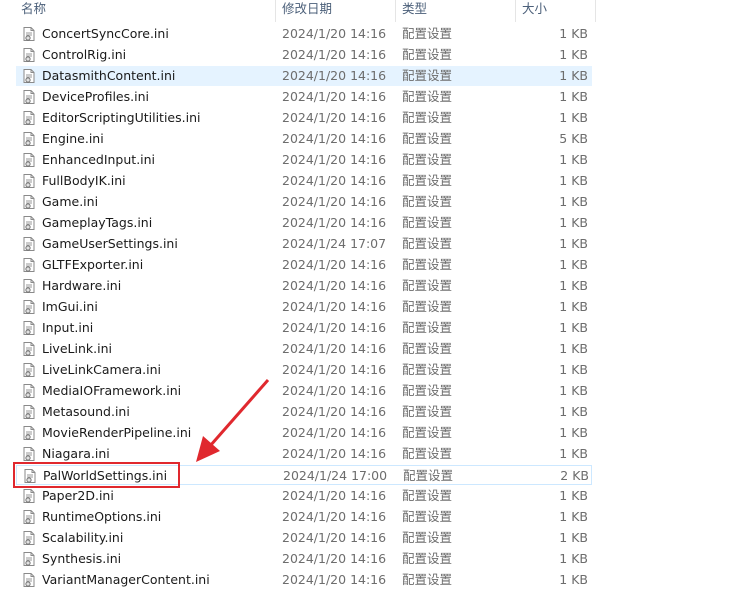  What do you see at coordinates (304, 55) in the screenshot?
I see `file-row: ControlRig.ini 2024/1/20 14:16 配置设置 1 KB` at bounding box center [304, 55].